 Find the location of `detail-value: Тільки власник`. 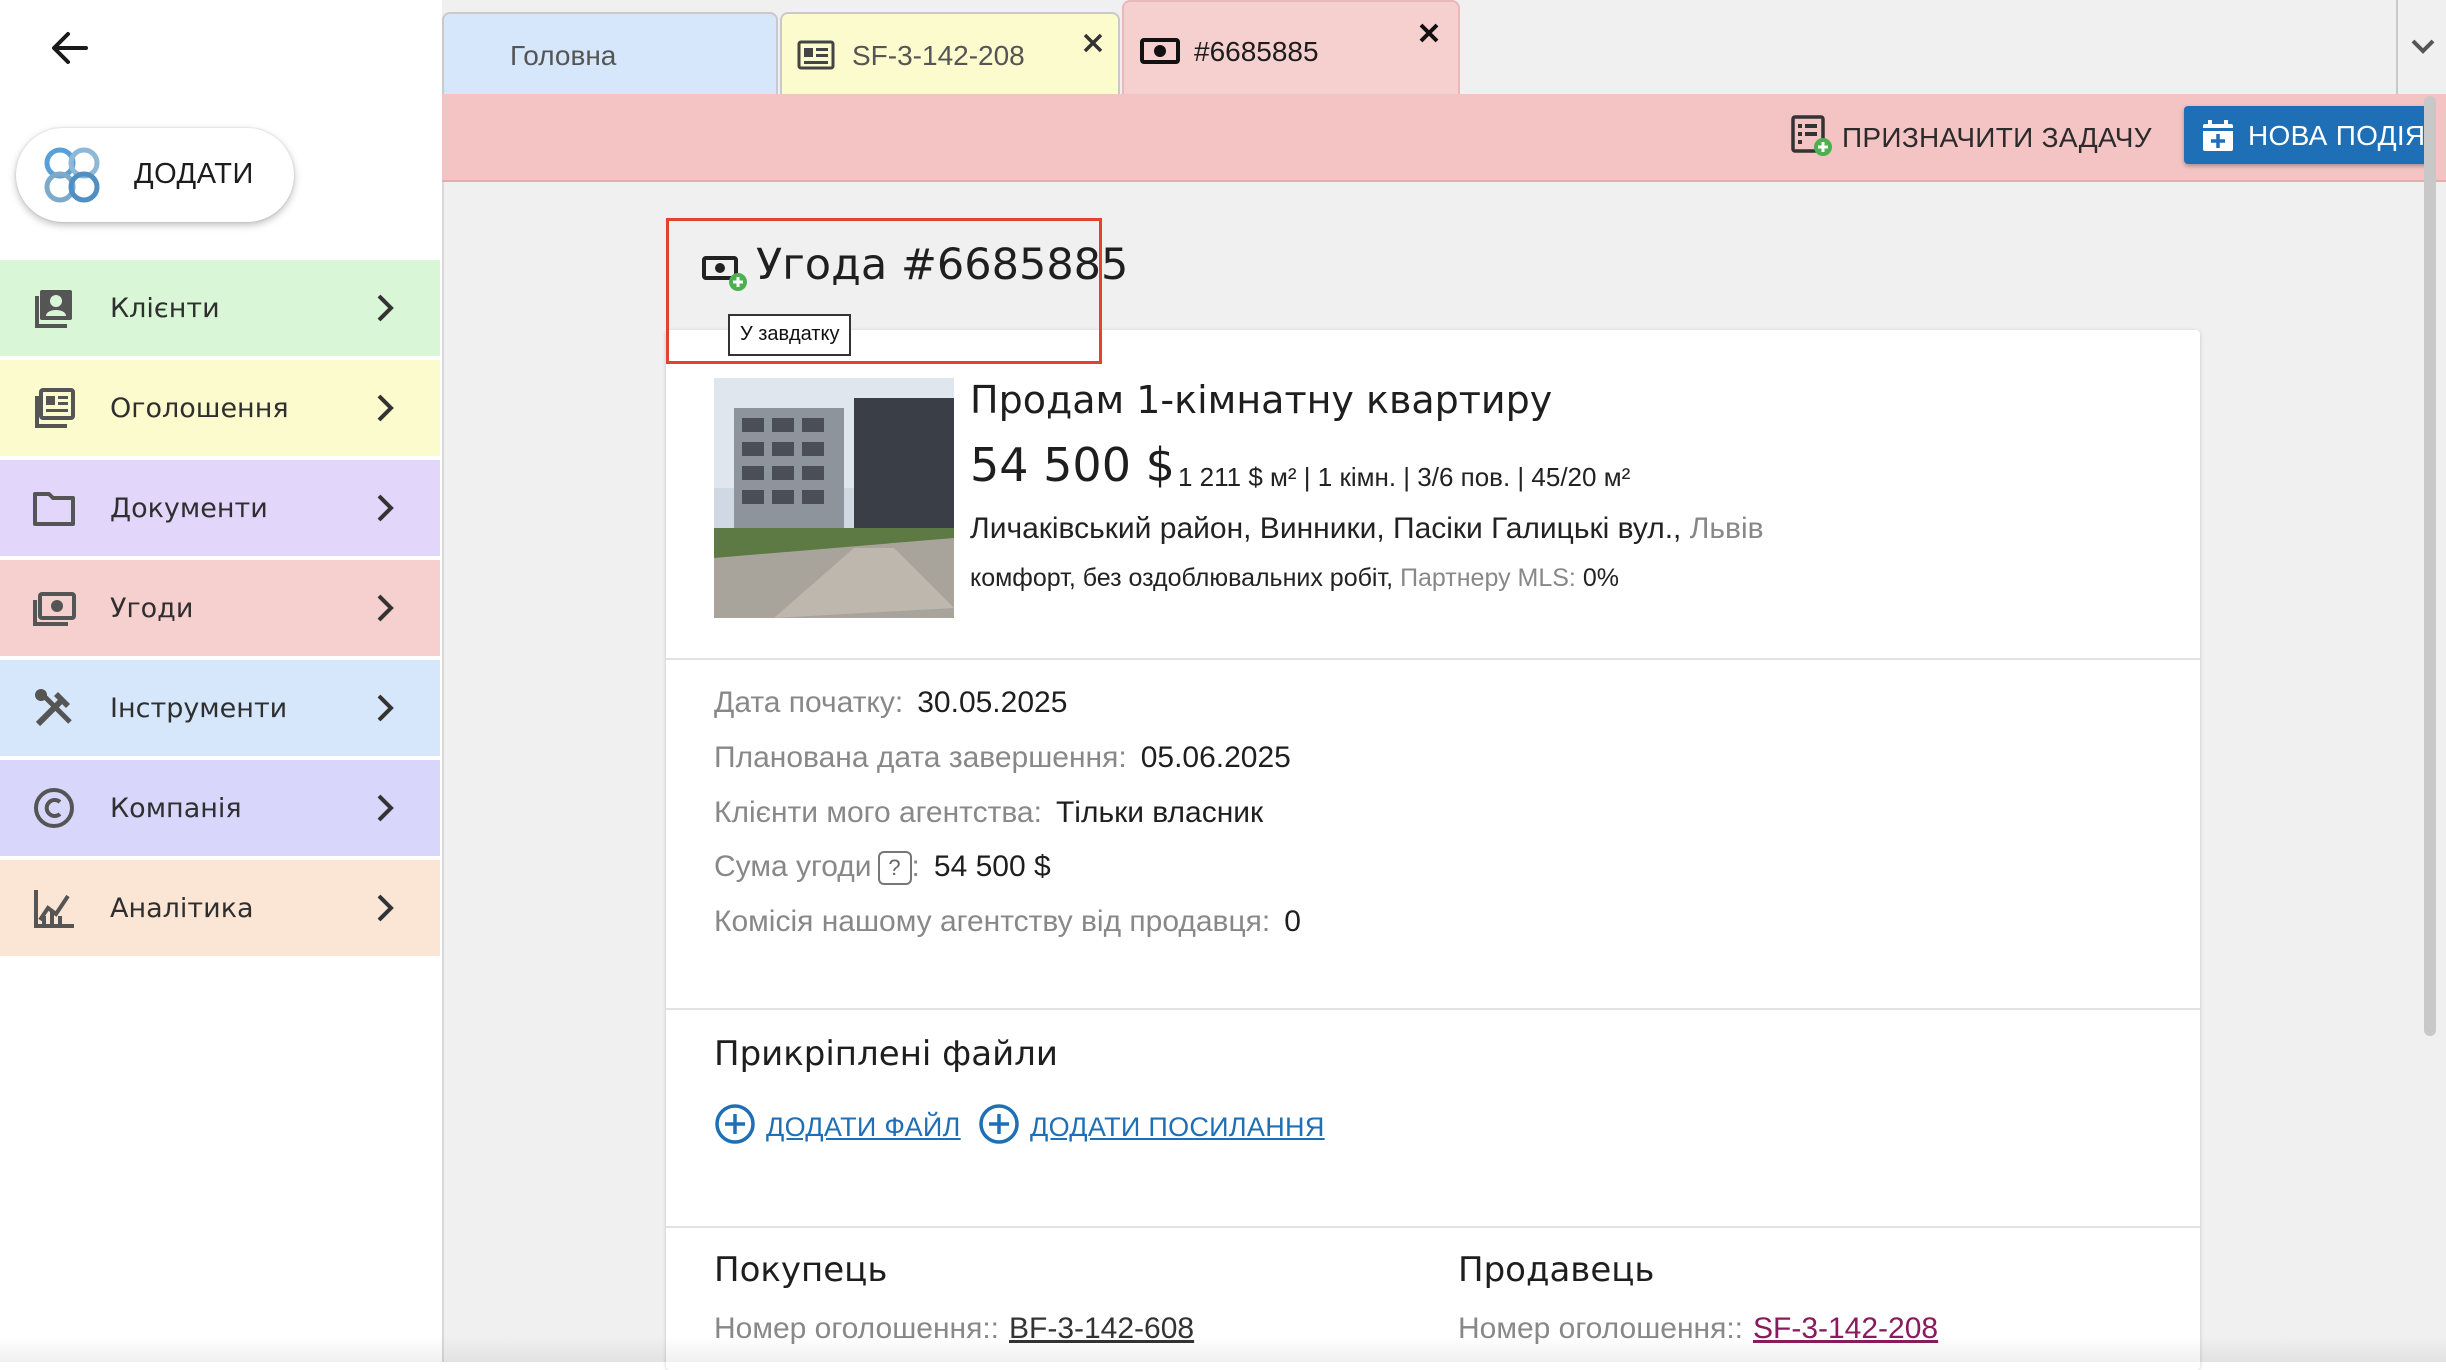

detail-value: Тільки власник is located at coordinates (1159, 812).